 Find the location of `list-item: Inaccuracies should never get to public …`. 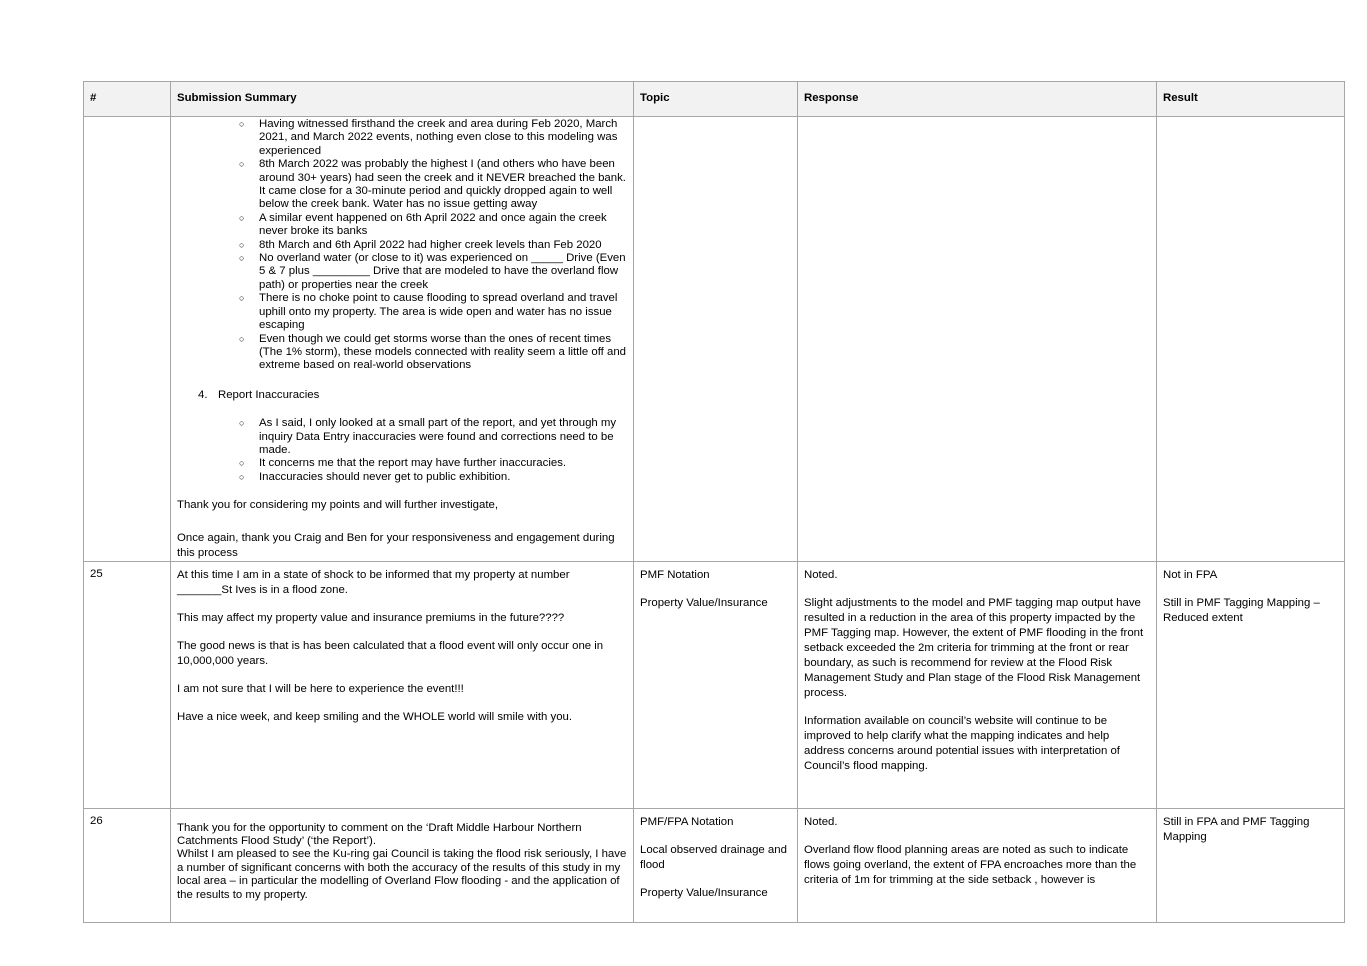

list-item: Inaccuracies should never get to public … is located at coordinates (433, 478).